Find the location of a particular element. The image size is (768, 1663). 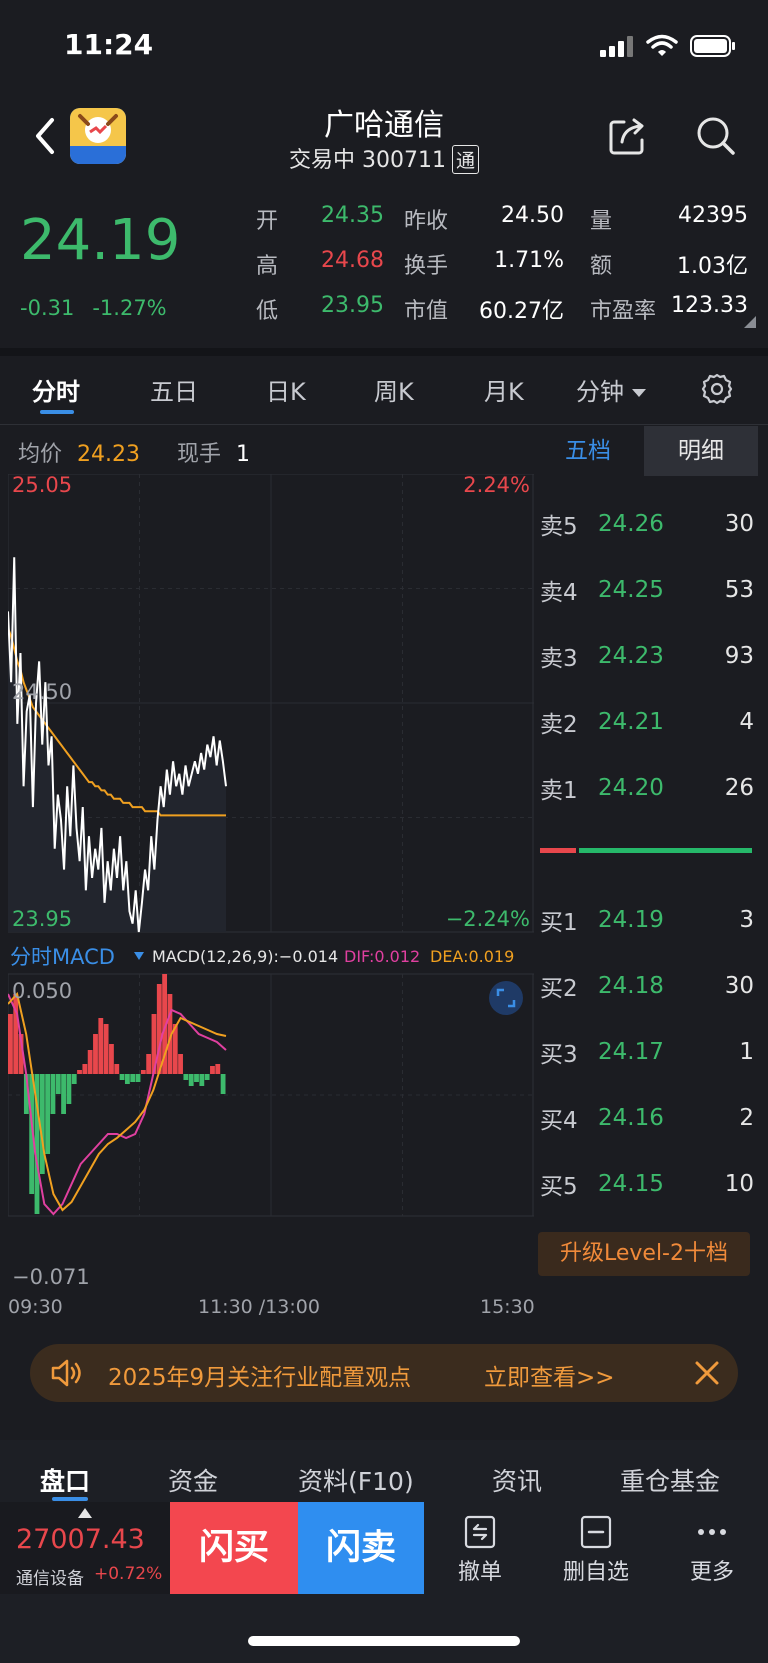

tab-daily-k: 日K is located at coordinates (286, 389).